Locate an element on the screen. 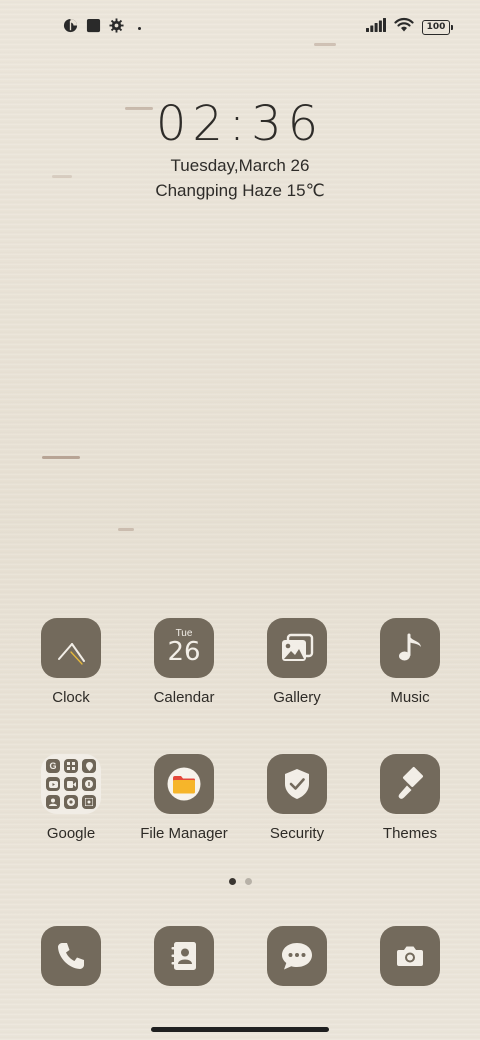 The image size is (480, 1040). contacts-icon is located at coordinates (184, 956).